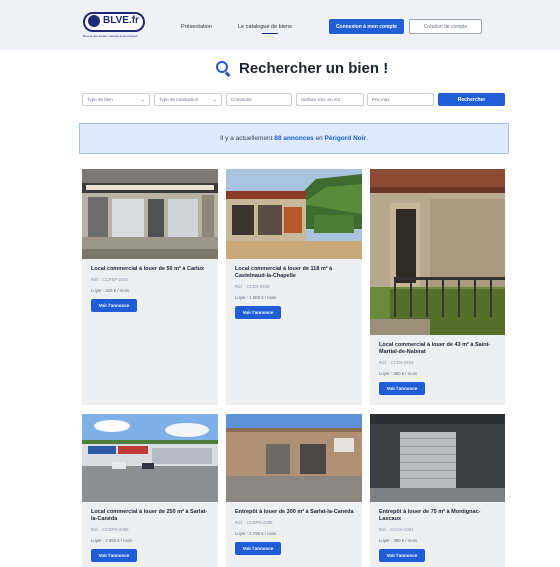 The image size is (560, 567). What do you see at coordinates (112, 540) in the screenshot?
I see `listing-rent: Loyer : 2 690 € / mois` at bounding box center [112, 540].